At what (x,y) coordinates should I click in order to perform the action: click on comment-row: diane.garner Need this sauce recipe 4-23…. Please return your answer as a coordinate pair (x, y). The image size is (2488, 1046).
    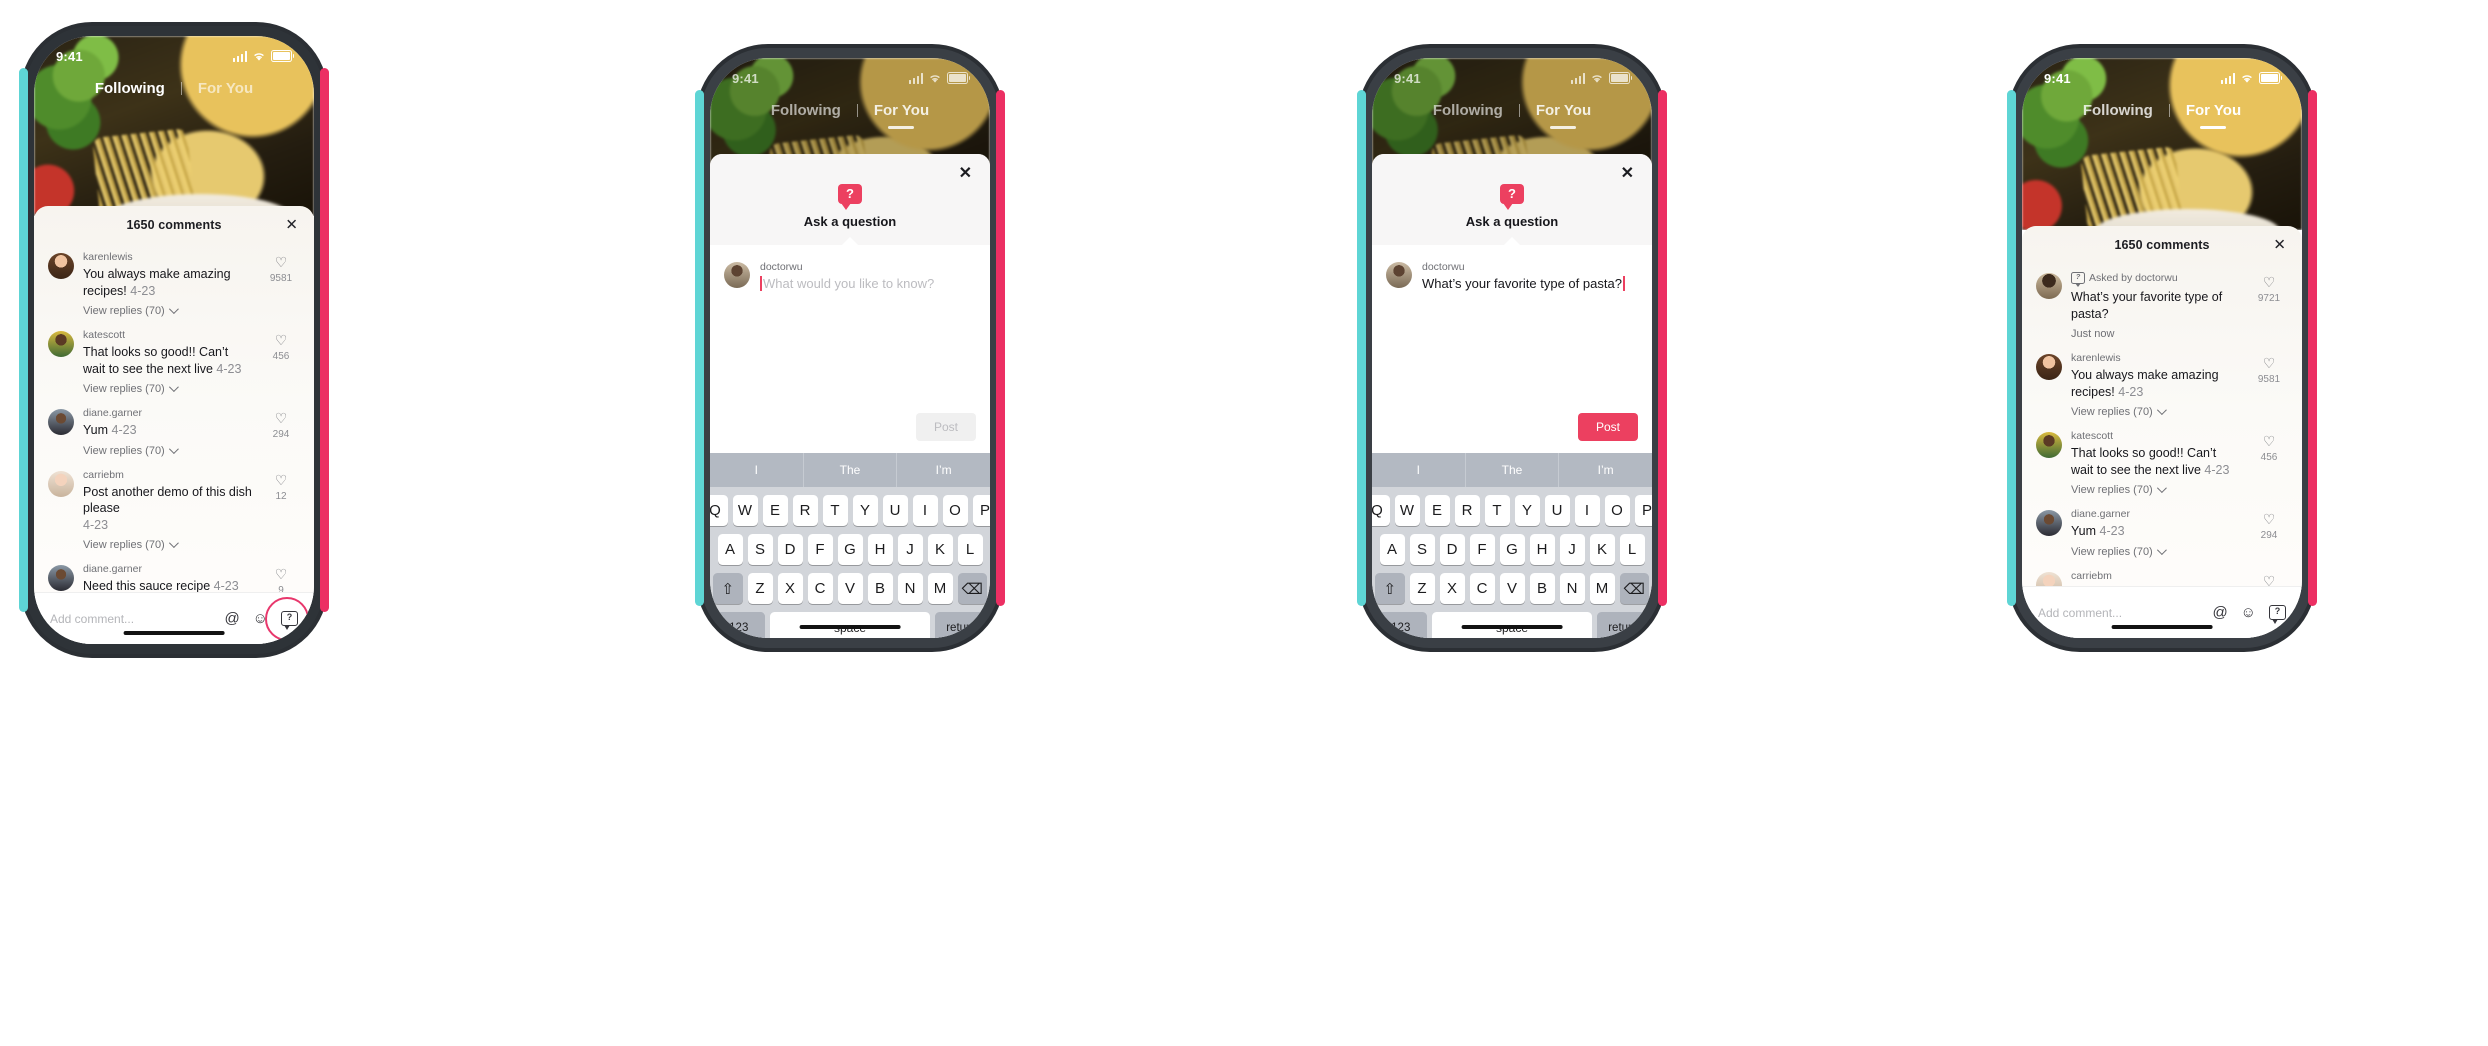
    Looking at the image, I should click on (174, 574).